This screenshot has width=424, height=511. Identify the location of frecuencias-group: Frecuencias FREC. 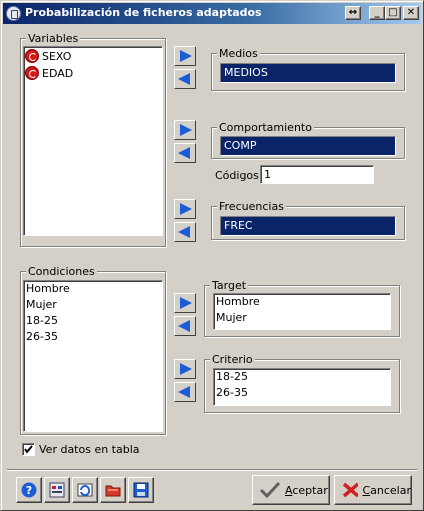
(308, 220).